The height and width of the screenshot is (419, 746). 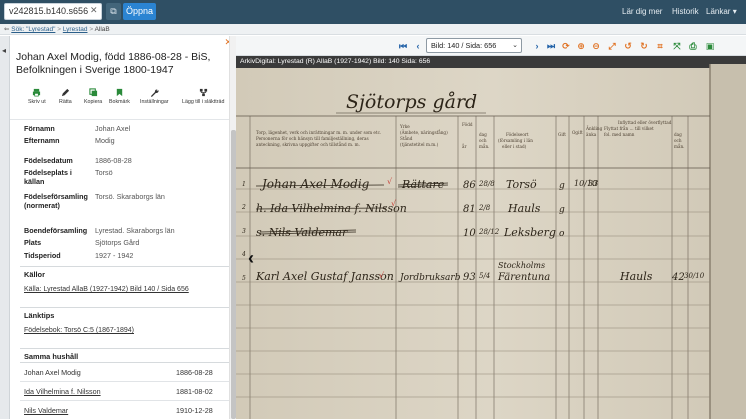 What do you see at coordinates (154, 93) in the screenshot?
I see `wrench-icon` at bounding box center [154, 93].